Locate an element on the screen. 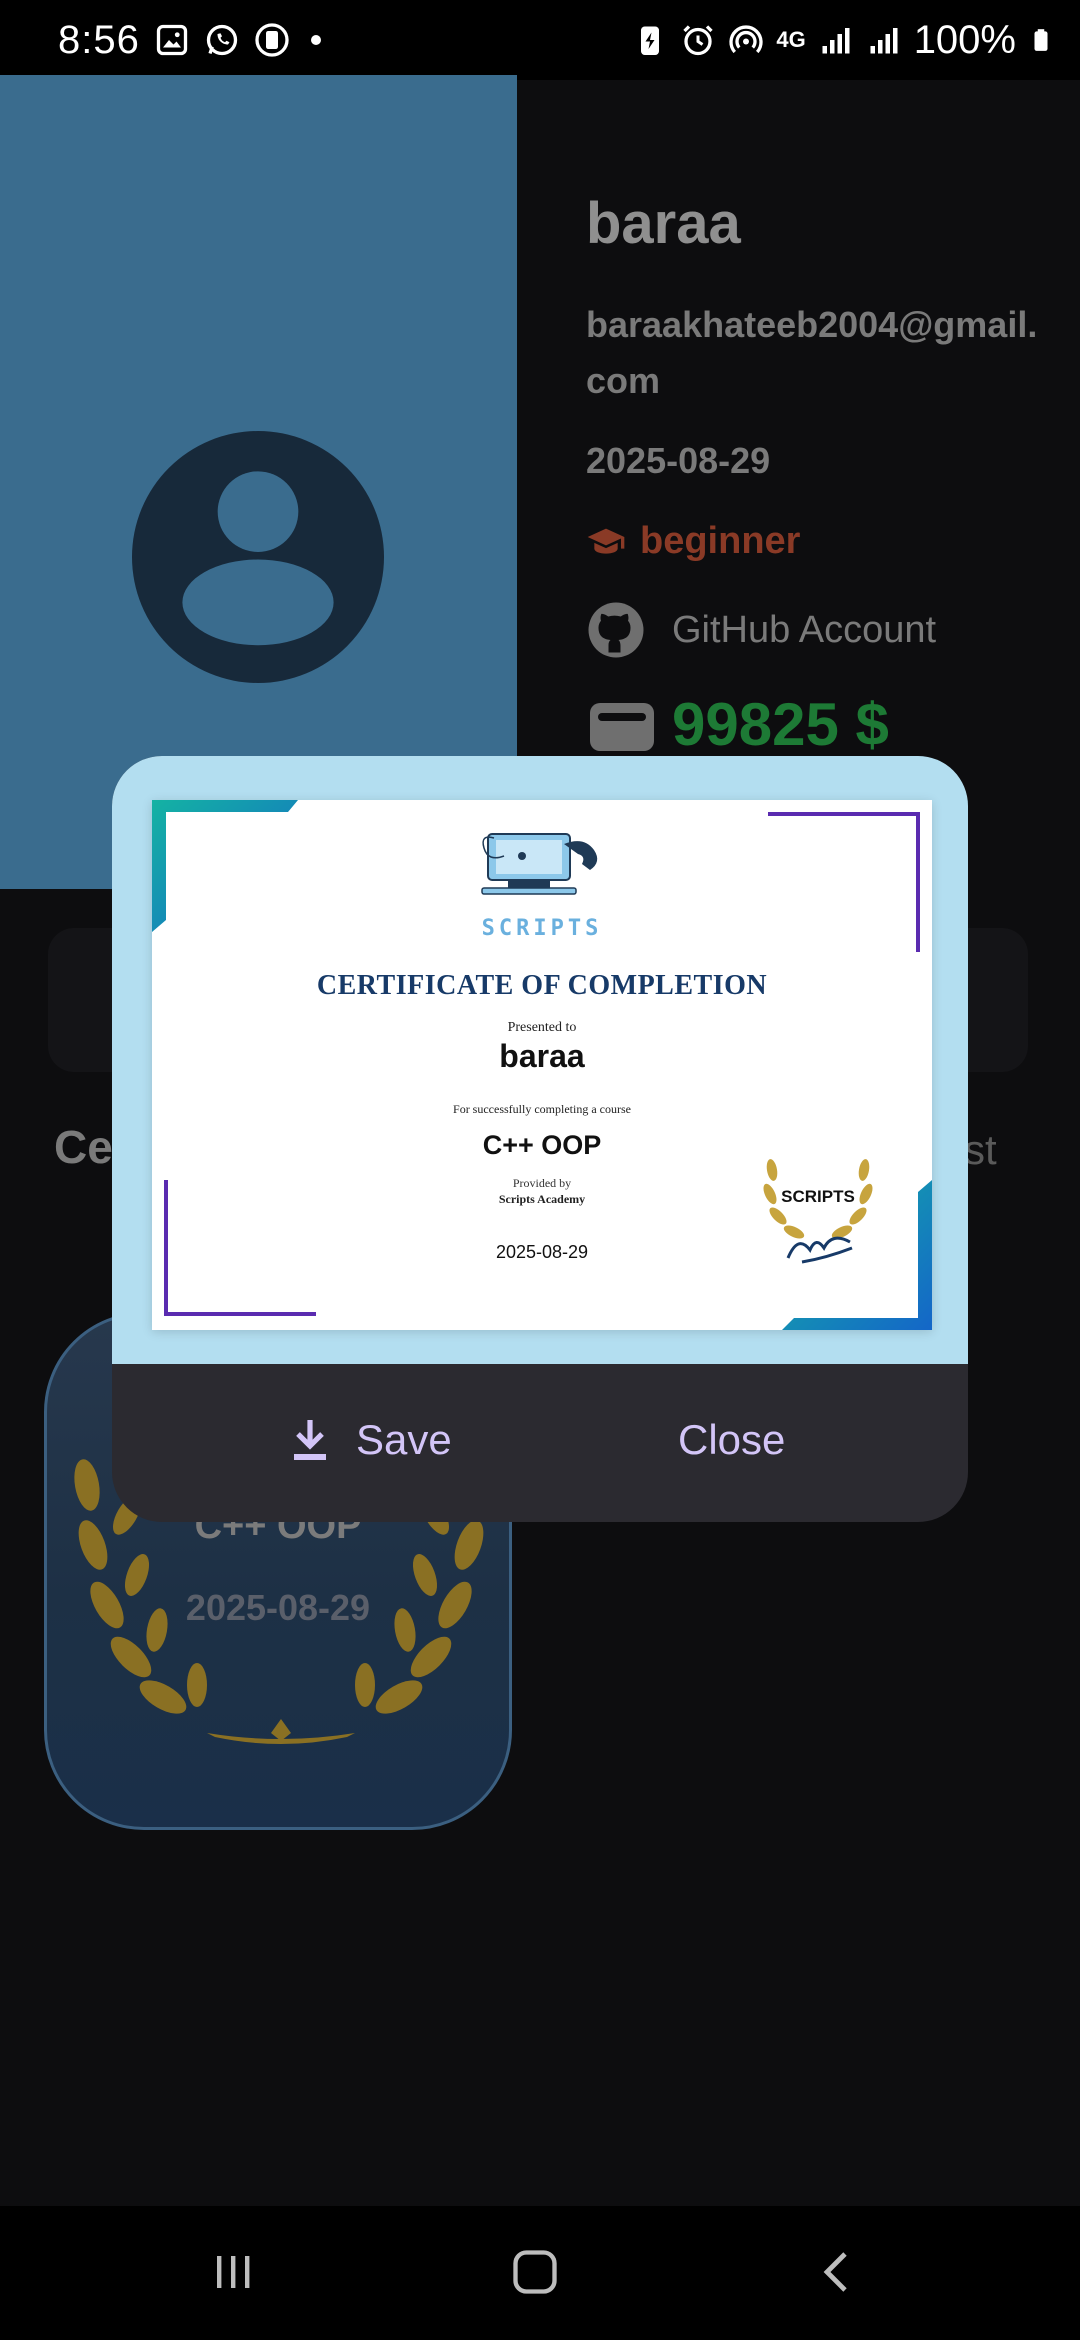 The image size is (1080, 2340). alarm-icon is located at coordinates (698, 40).